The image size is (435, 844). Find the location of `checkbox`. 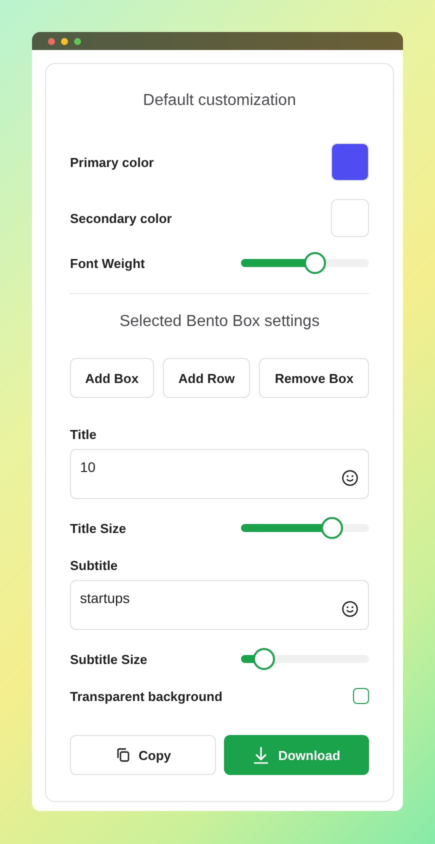

checkbox is located at coordinates (361, 696).